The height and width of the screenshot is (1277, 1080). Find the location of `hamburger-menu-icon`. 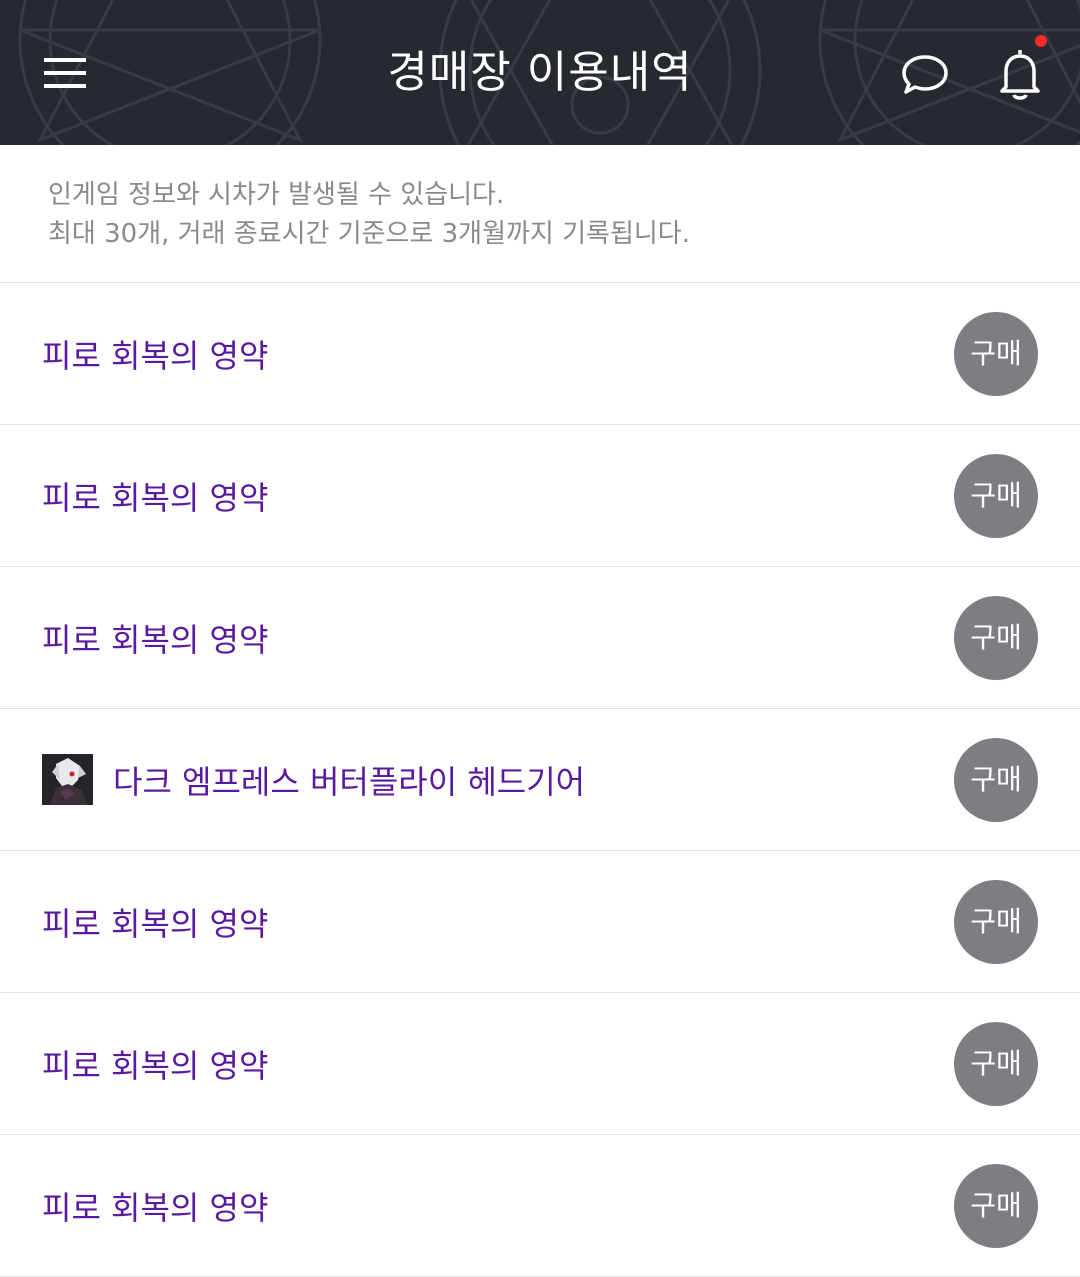

hamburger-menu-icon is located at coordinates (65, 72).